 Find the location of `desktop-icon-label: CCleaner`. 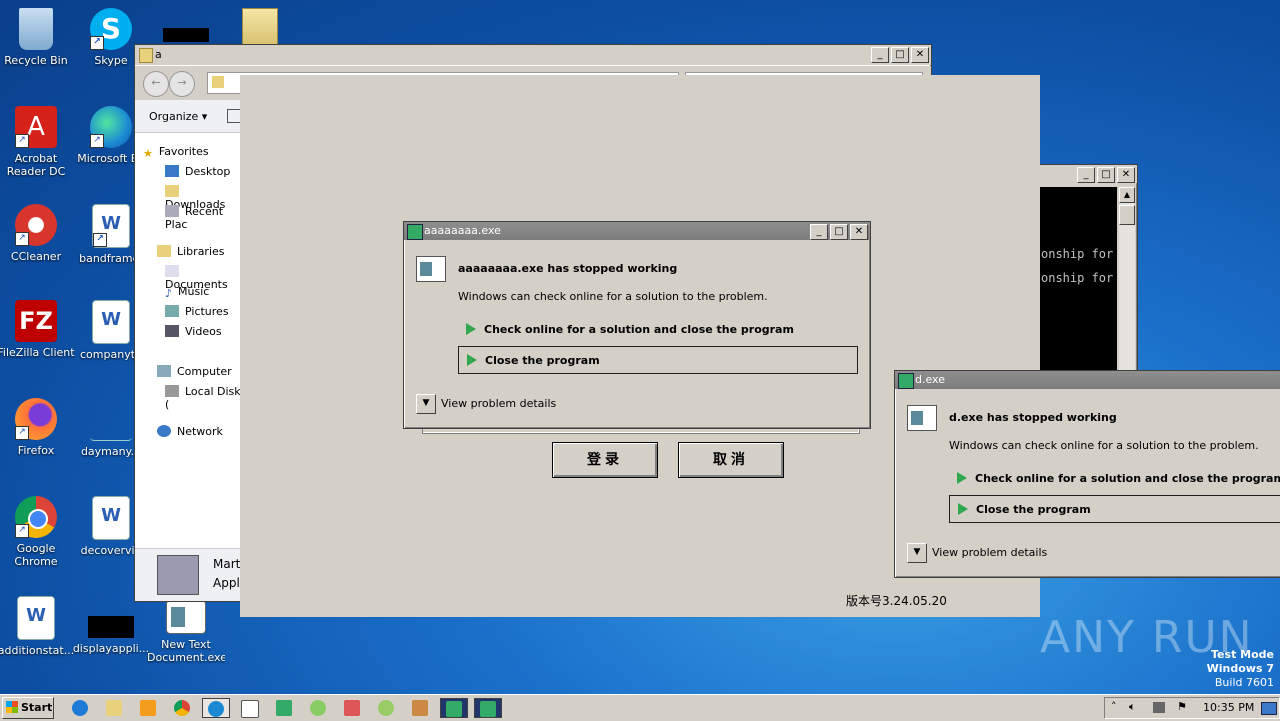

desktop-icon-label: CCleaner is located at coordinates (36, 256).